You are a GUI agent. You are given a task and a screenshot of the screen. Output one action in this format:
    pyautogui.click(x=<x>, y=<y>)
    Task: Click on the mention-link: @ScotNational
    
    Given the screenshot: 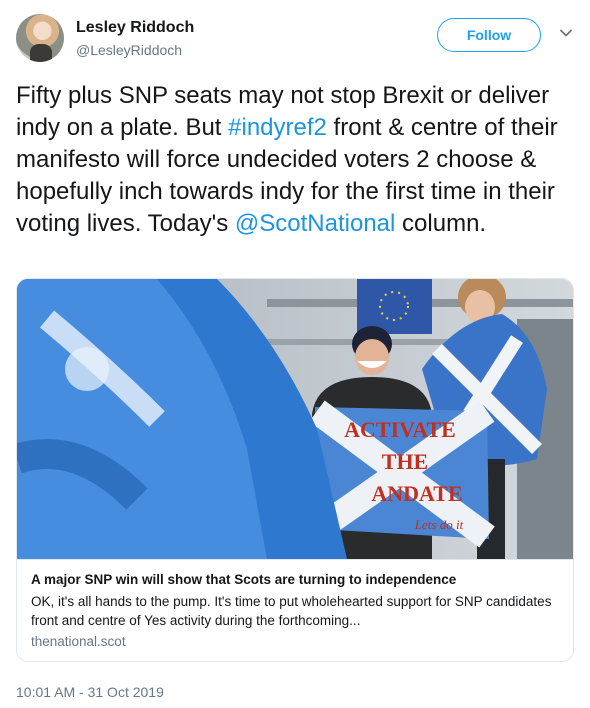 What is the action you would take?
    pyautogui.click(x=315, y=223)
    